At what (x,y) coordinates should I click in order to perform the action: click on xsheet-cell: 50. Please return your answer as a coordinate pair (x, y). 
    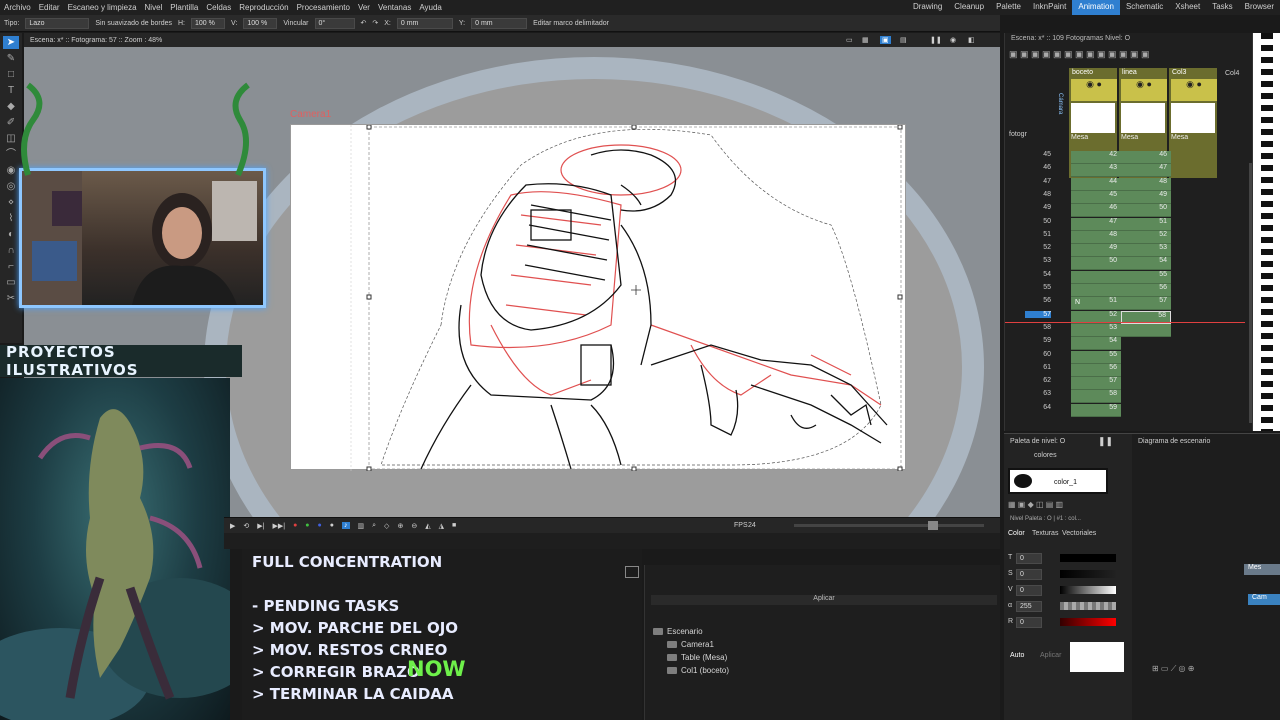
    Looking at the image, I should click on (1146, 211).